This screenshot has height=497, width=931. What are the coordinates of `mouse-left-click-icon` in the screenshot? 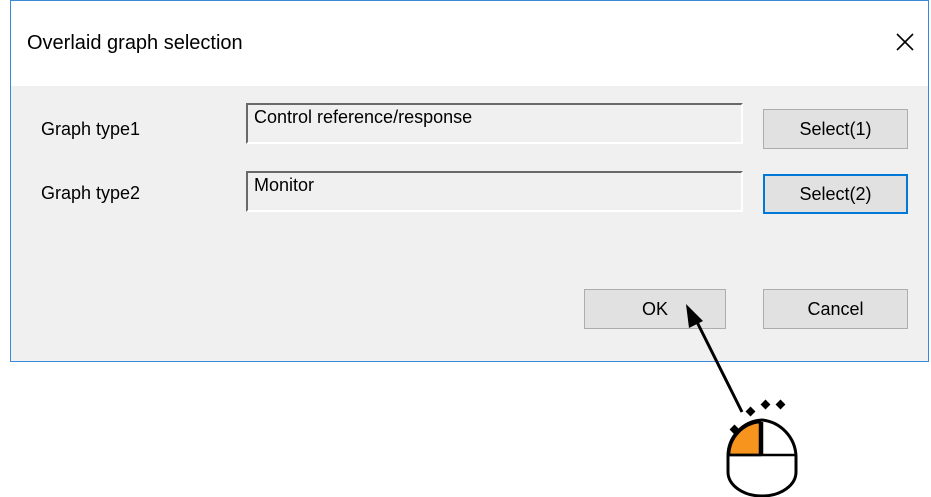 It's located at (762, 448).